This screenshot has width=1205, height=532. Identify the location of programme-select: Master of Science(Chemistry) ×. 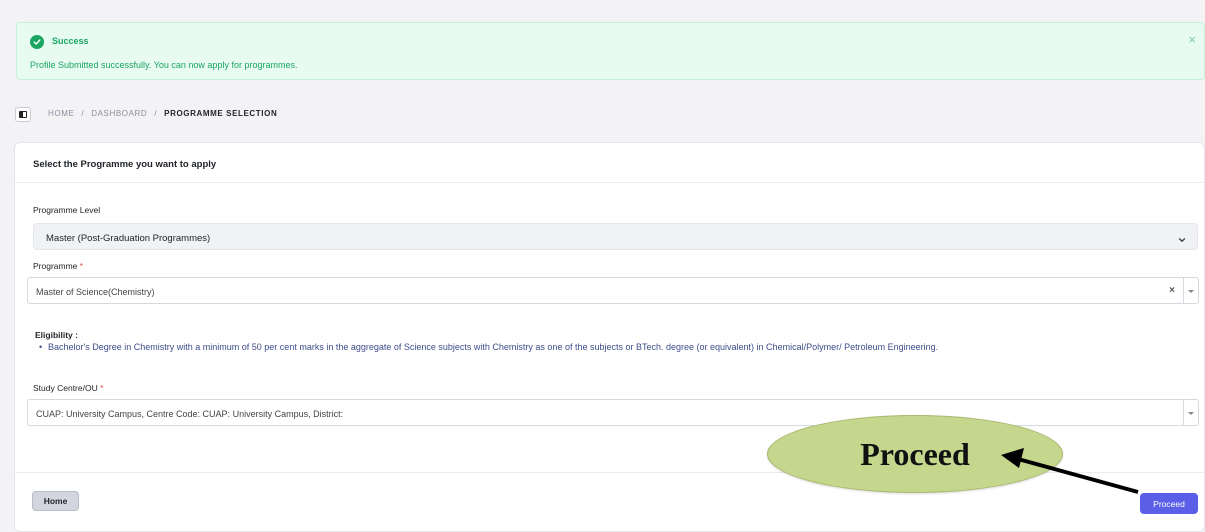
(613, 290).